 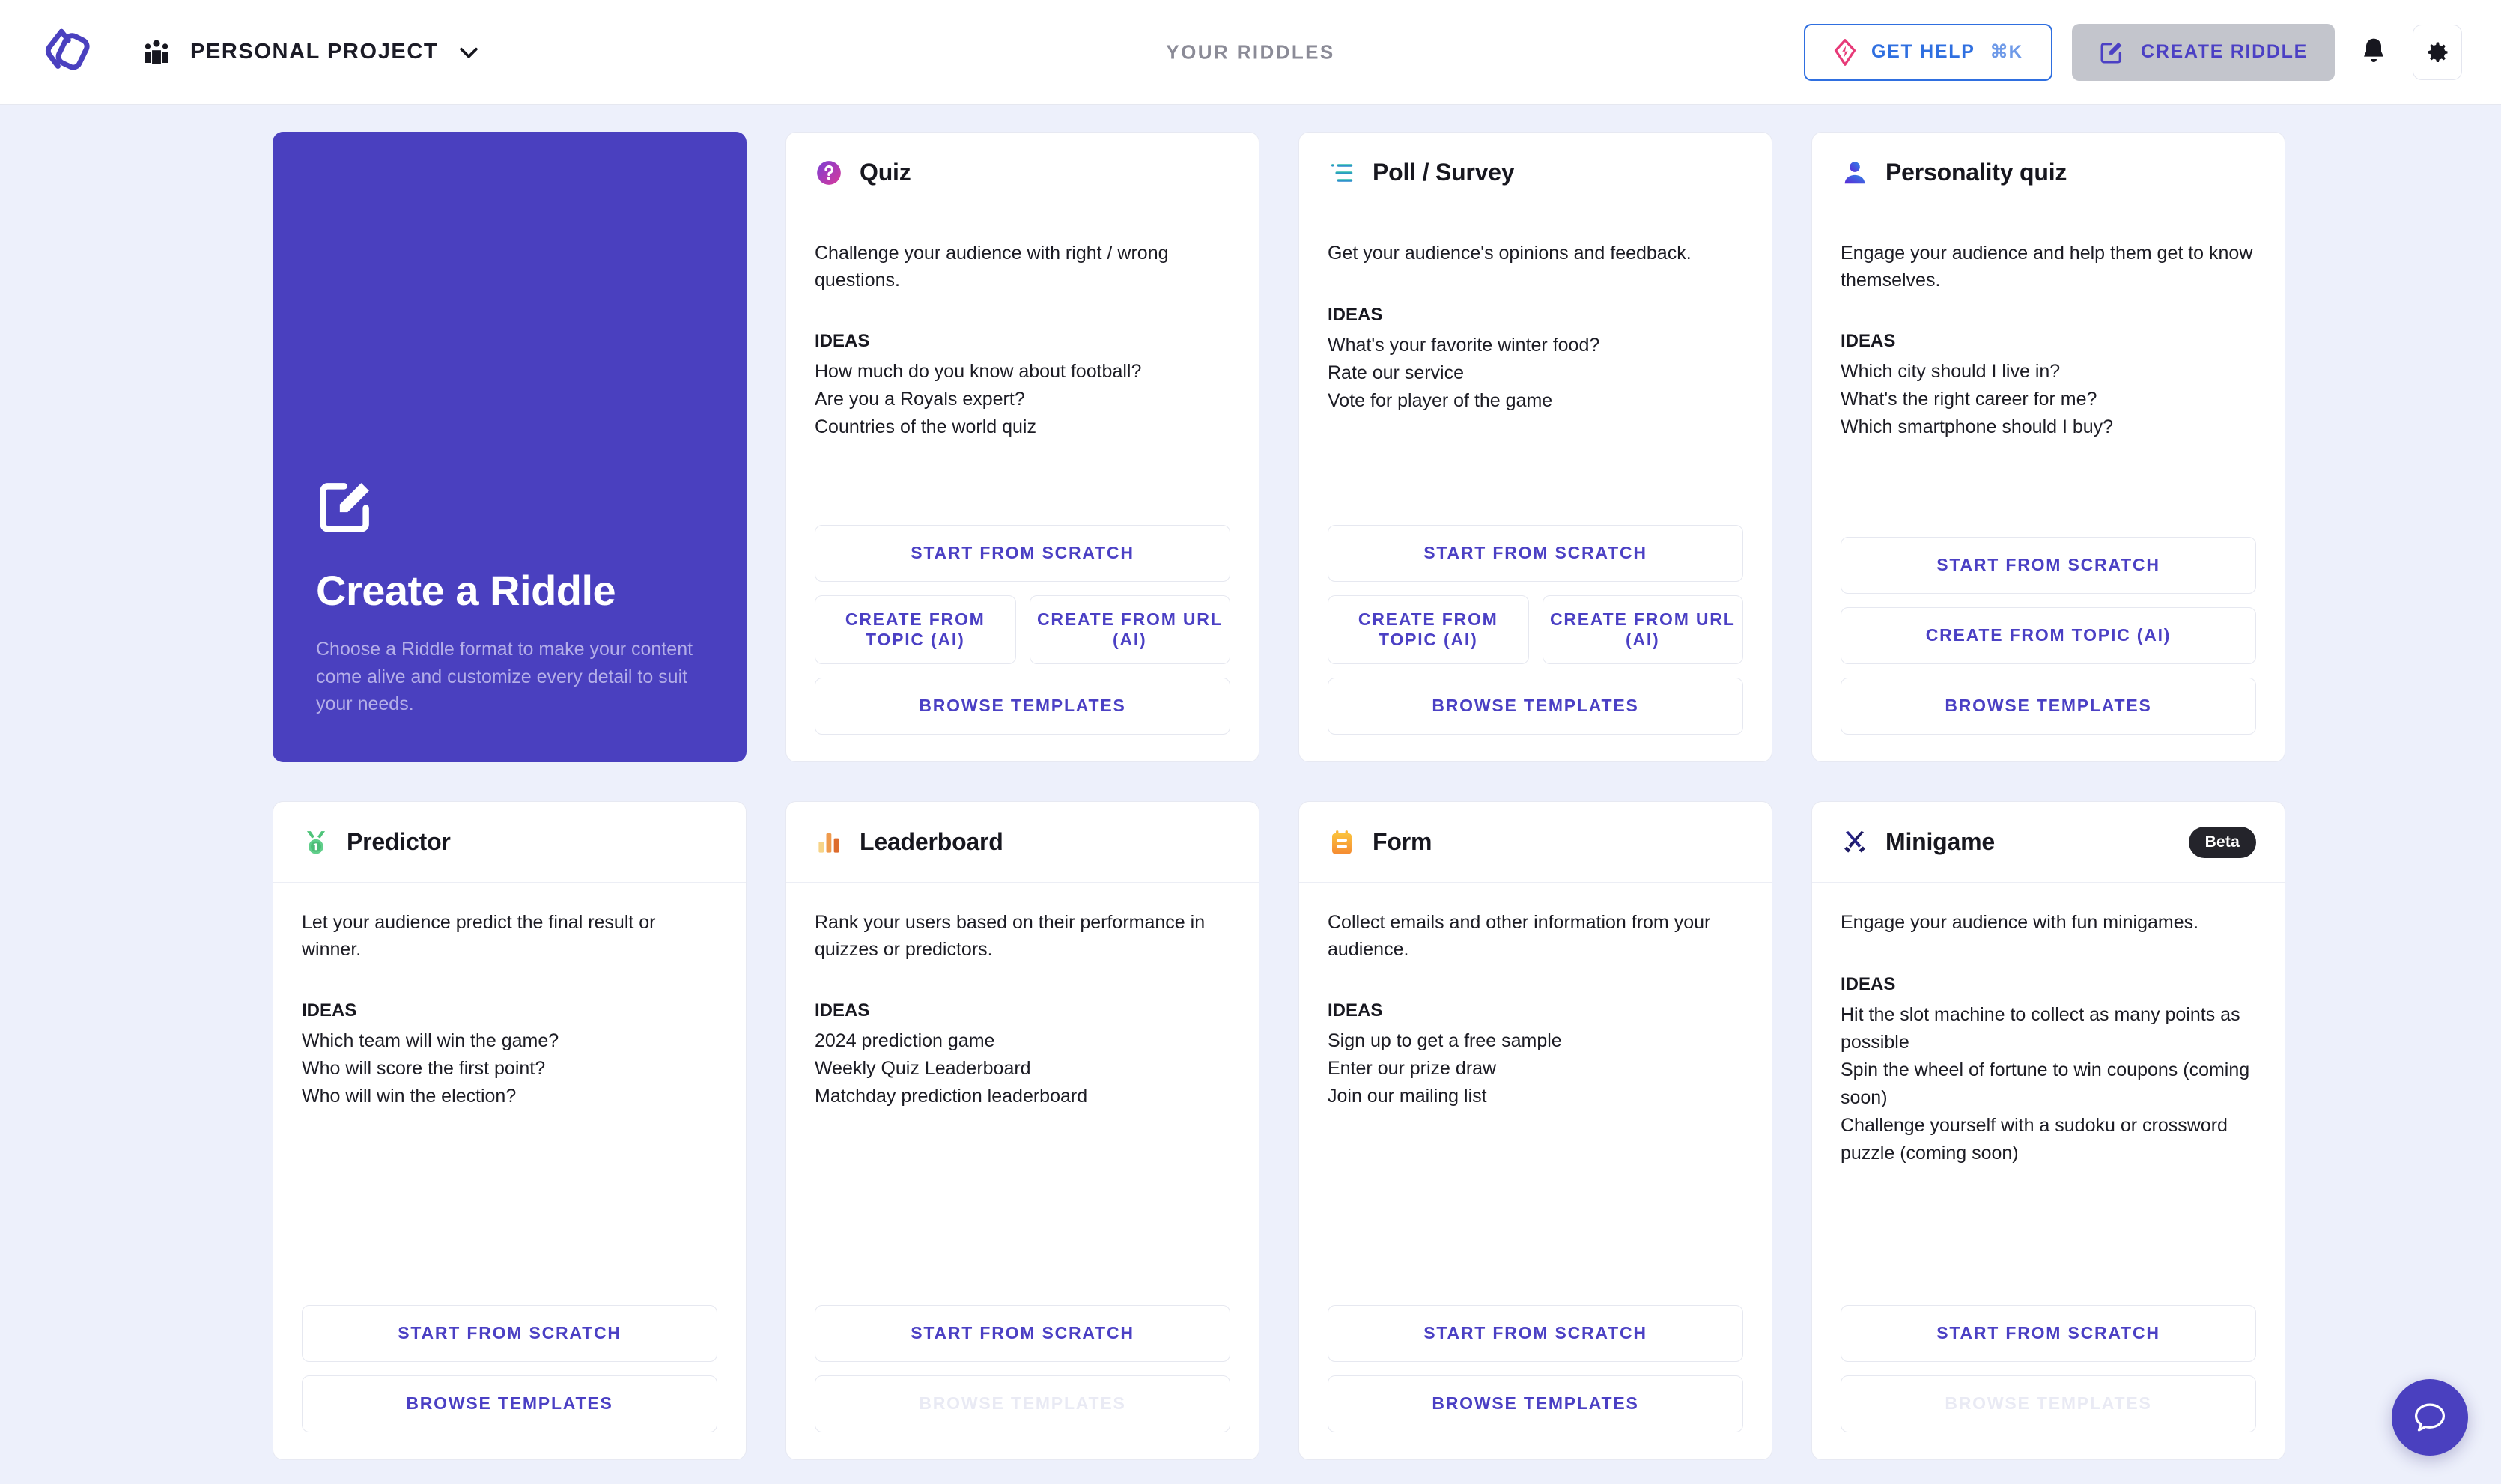 I want to click on idea-item: Who will score the first point?, so click(x=424, y=1068).